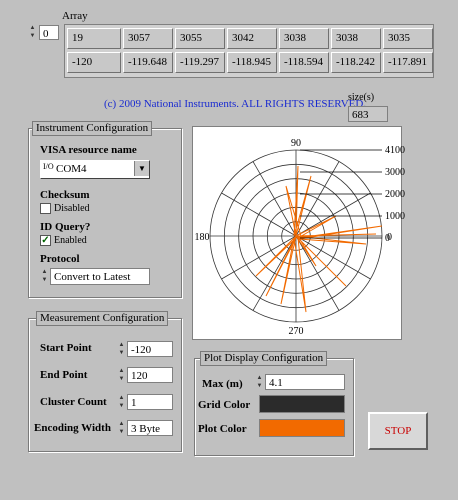  What do you see at coordinates (60, 259) in the screenshot?
I see `protocol-label: Protocol` at bounding box center [60, 259].